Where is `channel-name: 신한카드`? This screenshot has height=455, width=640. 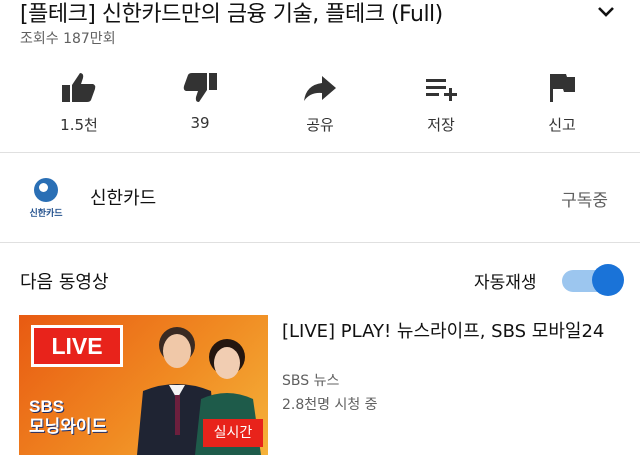
channel-name: 신한카드 is located at coordinates (123, 197).